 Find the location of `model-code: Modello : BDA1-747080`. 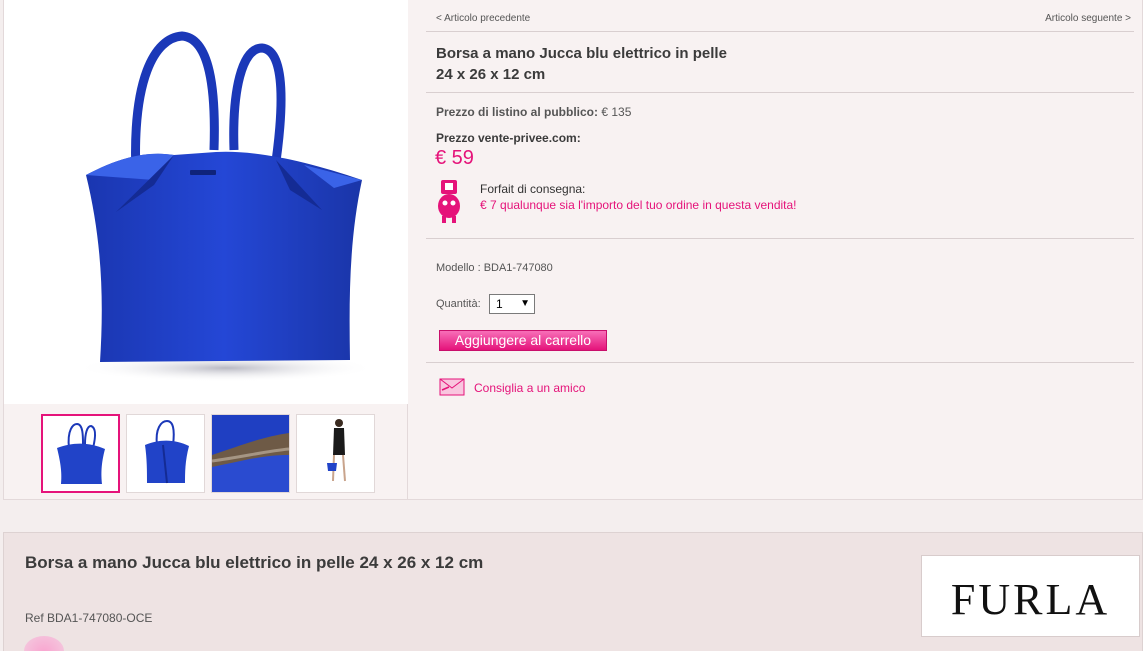

model-code: Modello : BDA1-747080 is located at coordinates (494, 268).